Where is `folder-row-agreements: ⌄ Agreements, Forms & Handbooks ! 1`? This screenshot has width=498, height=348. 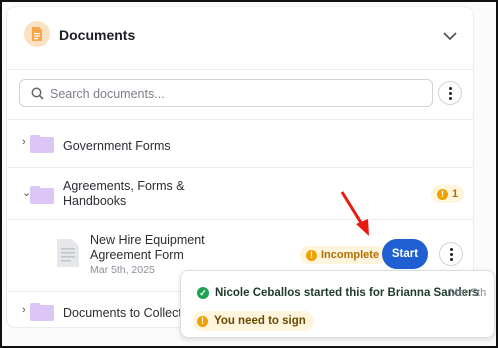 folder-row-agreements: ⌄ Agreements, Forms & Handbooks ! 1 is located at coordinates (240, 193).